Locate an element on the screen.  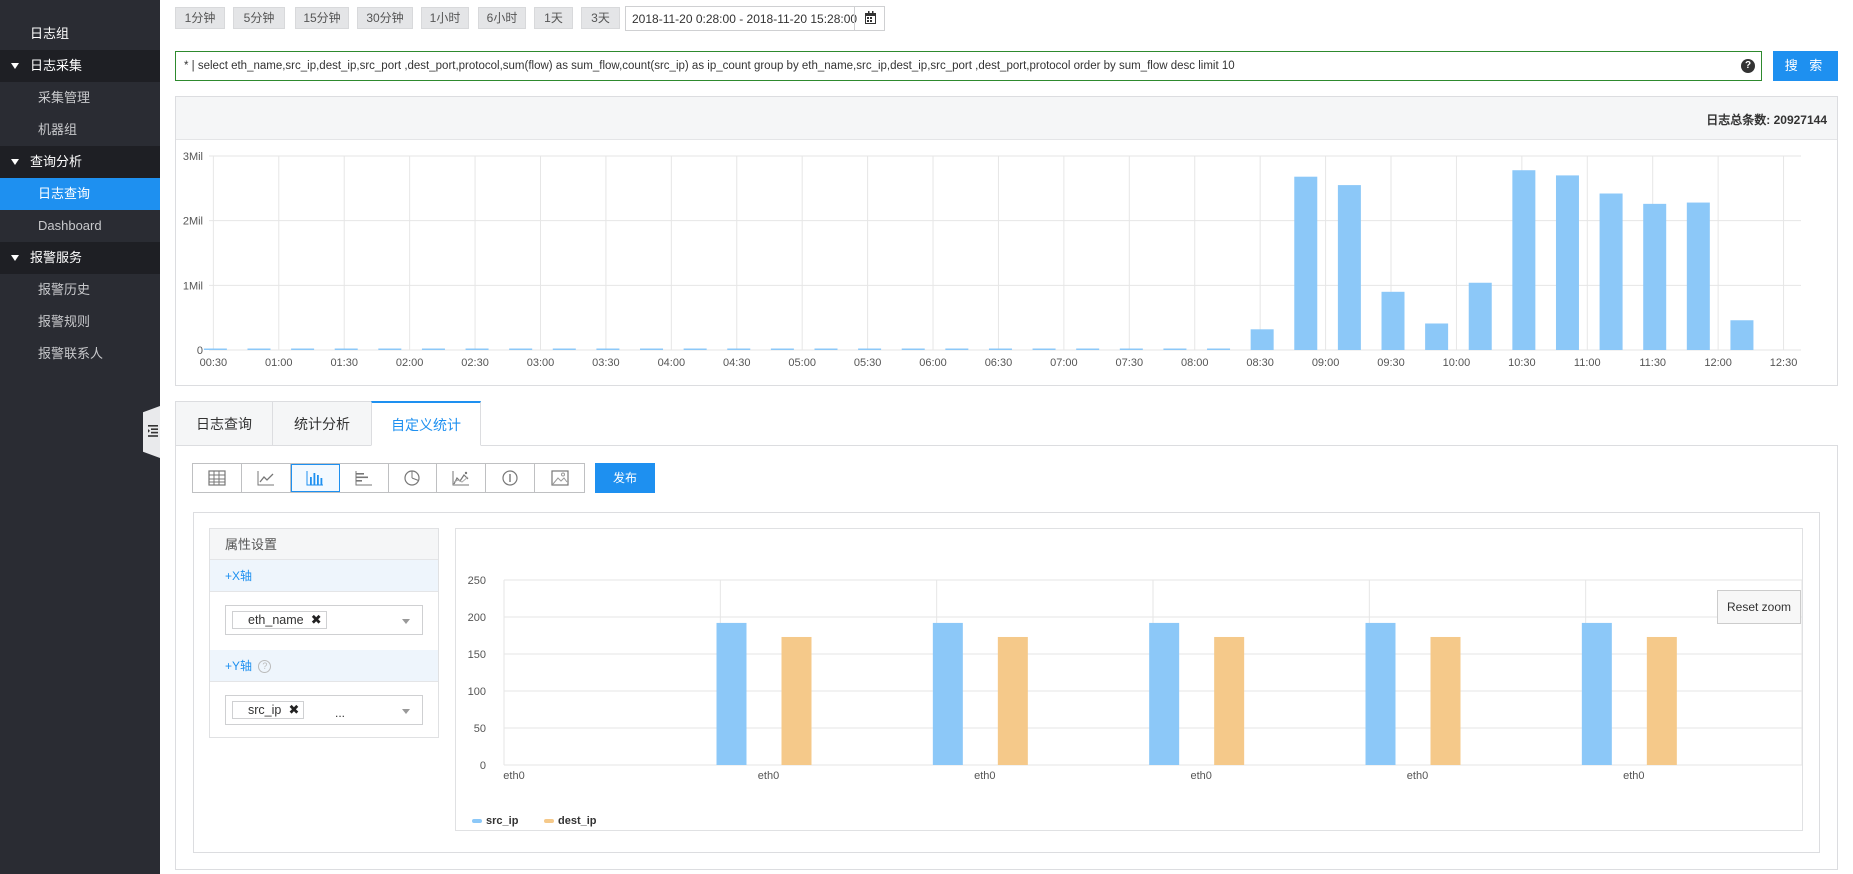
sidebar-item-3: 机器组 is located at coordinates (80, 130).